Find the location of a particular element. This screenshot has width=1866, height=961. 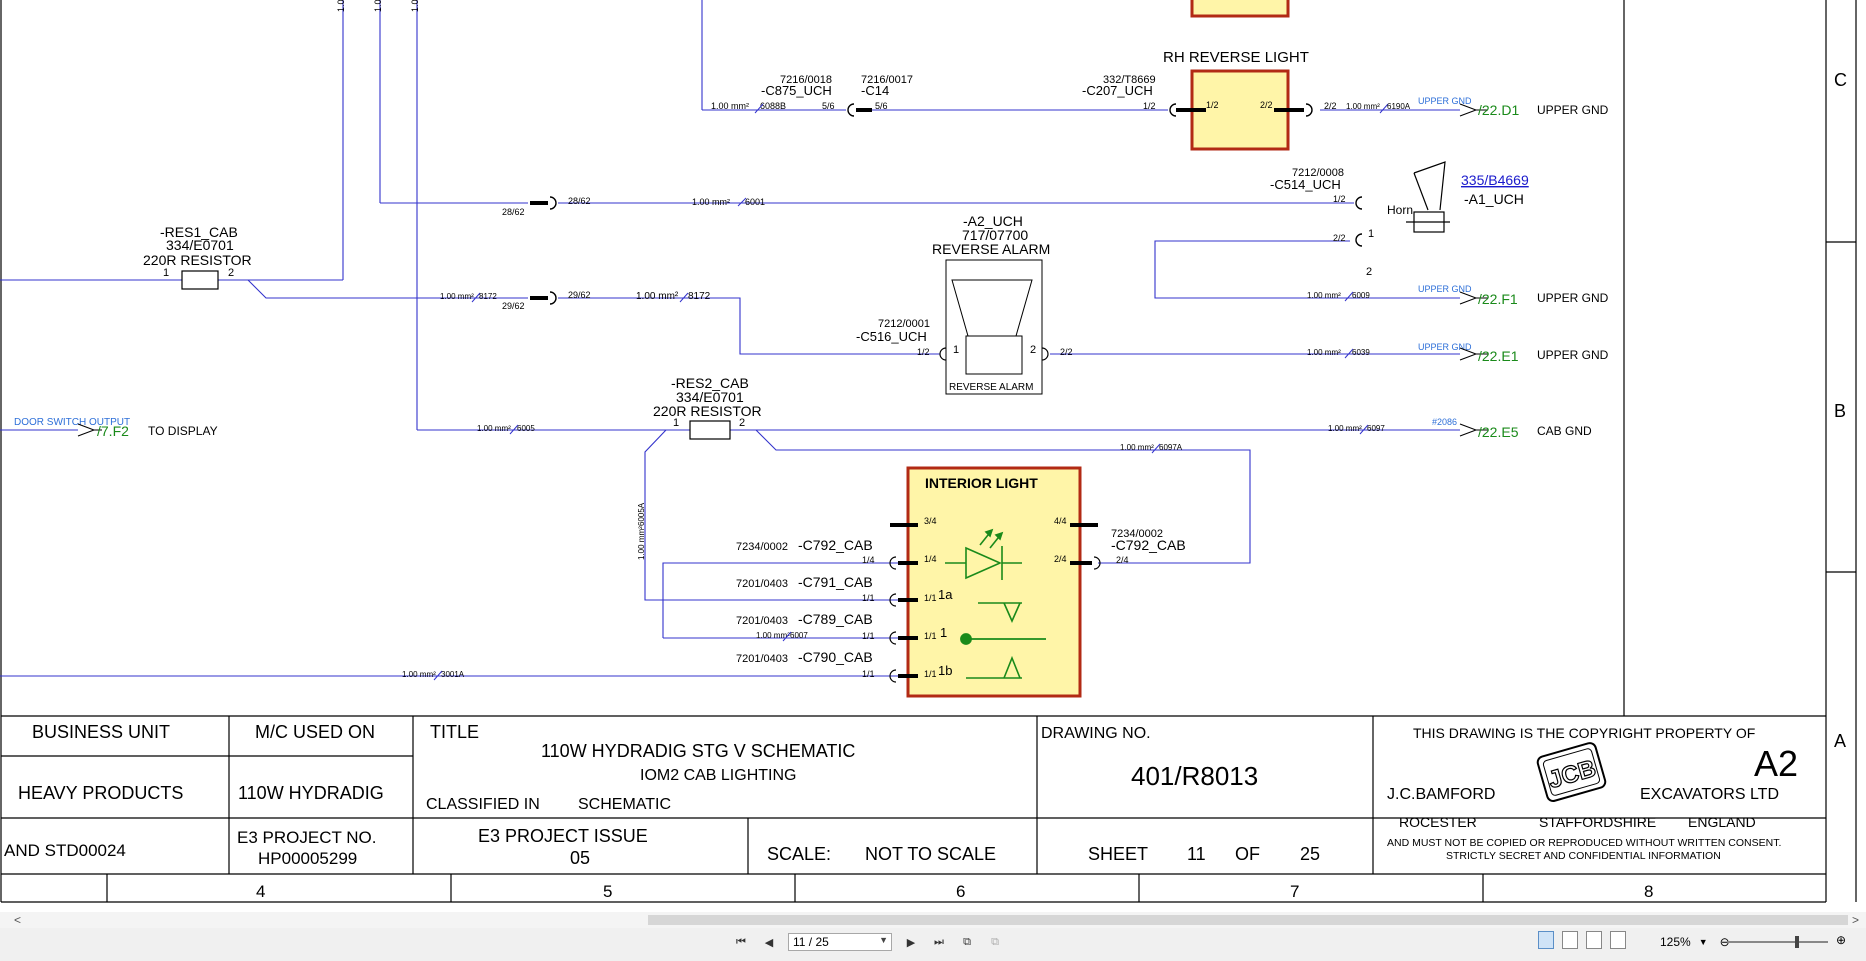

res2-xref: /22.E5 is located at coordinates (1498, 432).